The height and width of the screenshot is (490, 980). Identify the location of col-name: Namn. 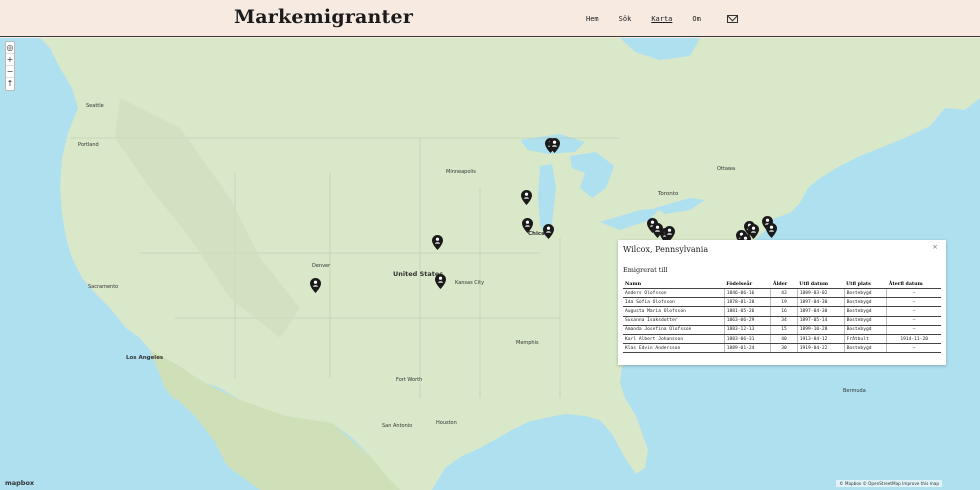
(674, 284).